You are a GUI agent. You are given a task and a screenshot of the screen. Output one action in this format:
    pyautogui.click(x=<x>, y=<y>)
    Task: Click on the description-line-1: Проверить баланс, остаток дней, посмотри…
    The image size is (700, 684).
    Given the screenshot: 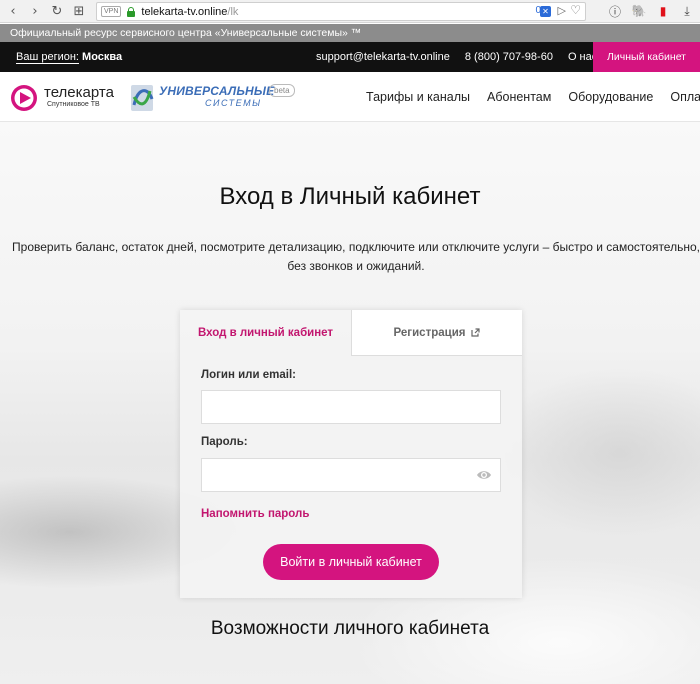 What is the action you would take?
    pyautogui.click(x=356, y=247)
    